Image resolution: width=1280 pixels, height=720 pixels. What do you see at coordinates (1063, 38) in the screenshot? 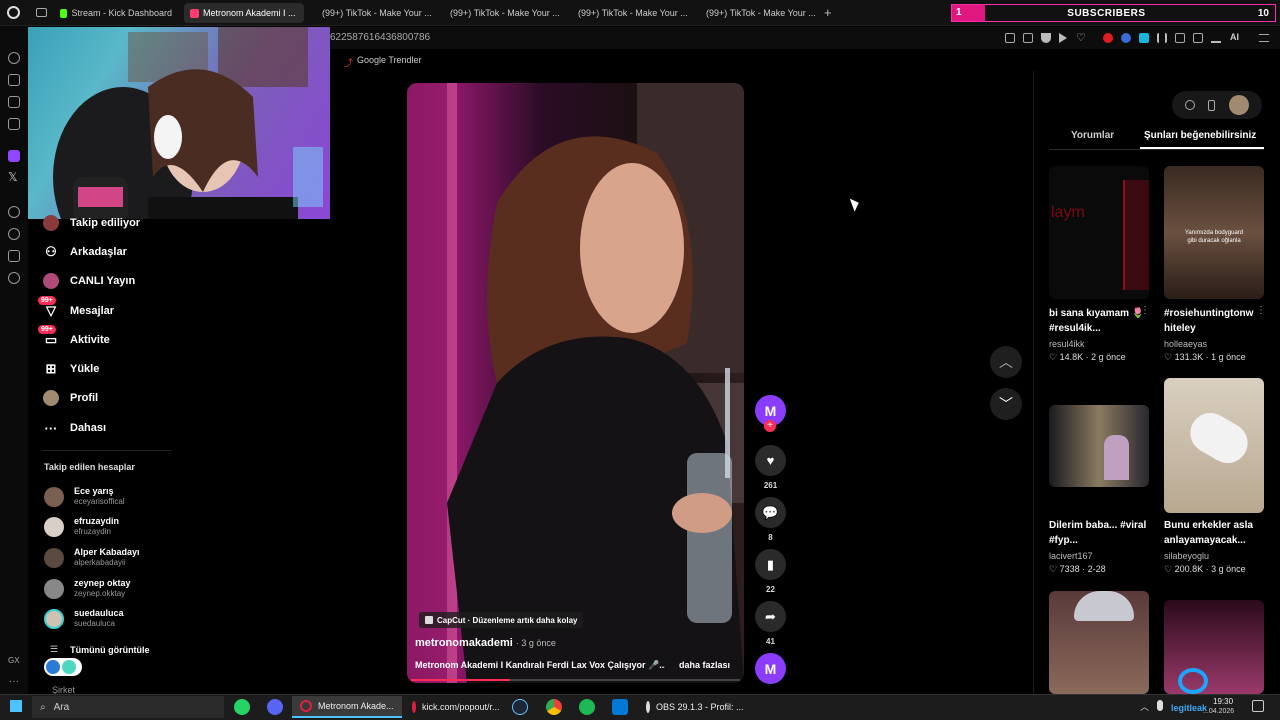
I see `play-icon` at bounding box center [1063, 38].